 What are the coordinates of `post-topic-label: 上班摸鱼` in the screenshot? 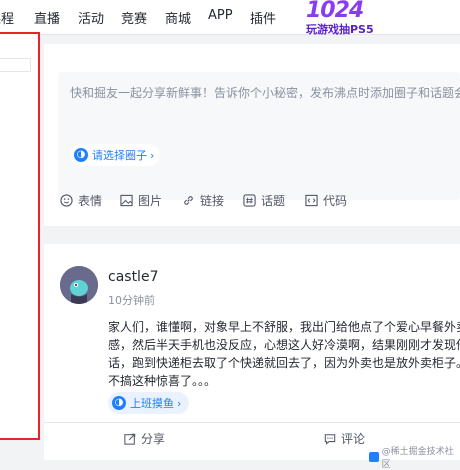 It's located at (152, 403).